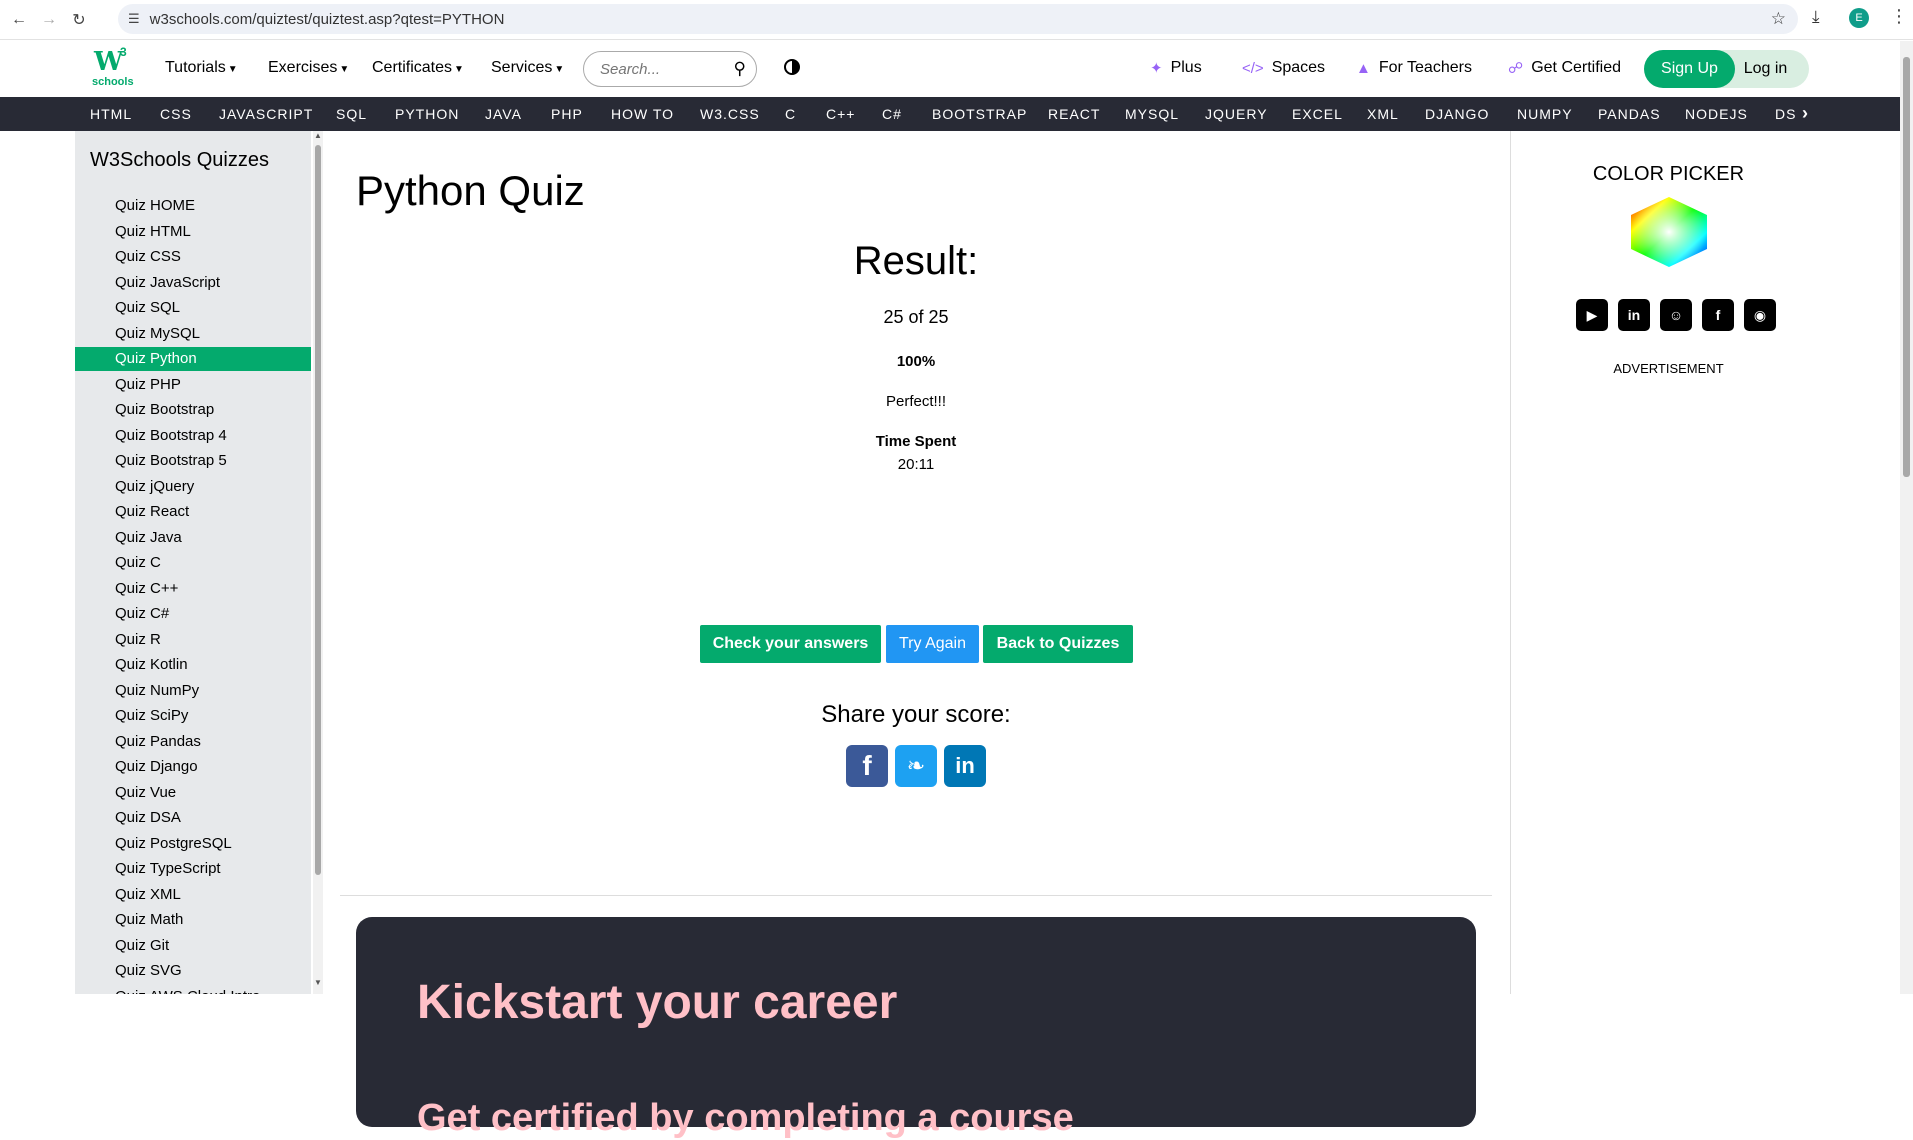 The image size is (1913, 1140). What do you see at coordinates (1414, 68) in the screenshot?
I see `for-teachers-link: ▲ For Teachers` at bounding box center [1414, 68].